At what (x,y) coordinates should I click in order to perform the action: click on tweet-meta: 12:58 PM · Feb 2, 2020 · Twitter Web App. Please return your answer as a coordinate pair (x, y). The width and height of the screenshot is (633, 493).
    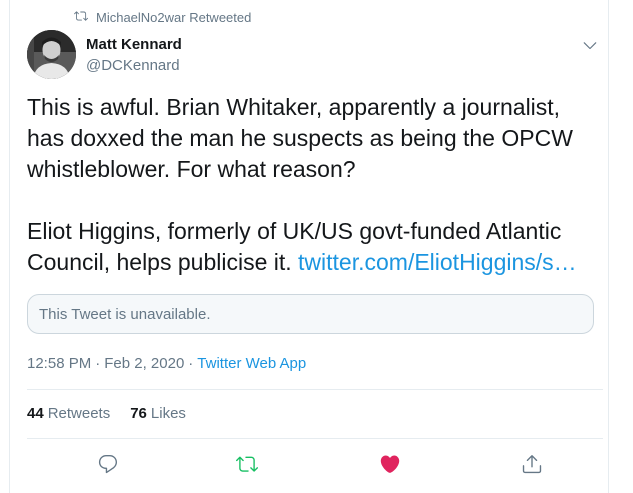
    Looking at the image, I should click on (166, 363).